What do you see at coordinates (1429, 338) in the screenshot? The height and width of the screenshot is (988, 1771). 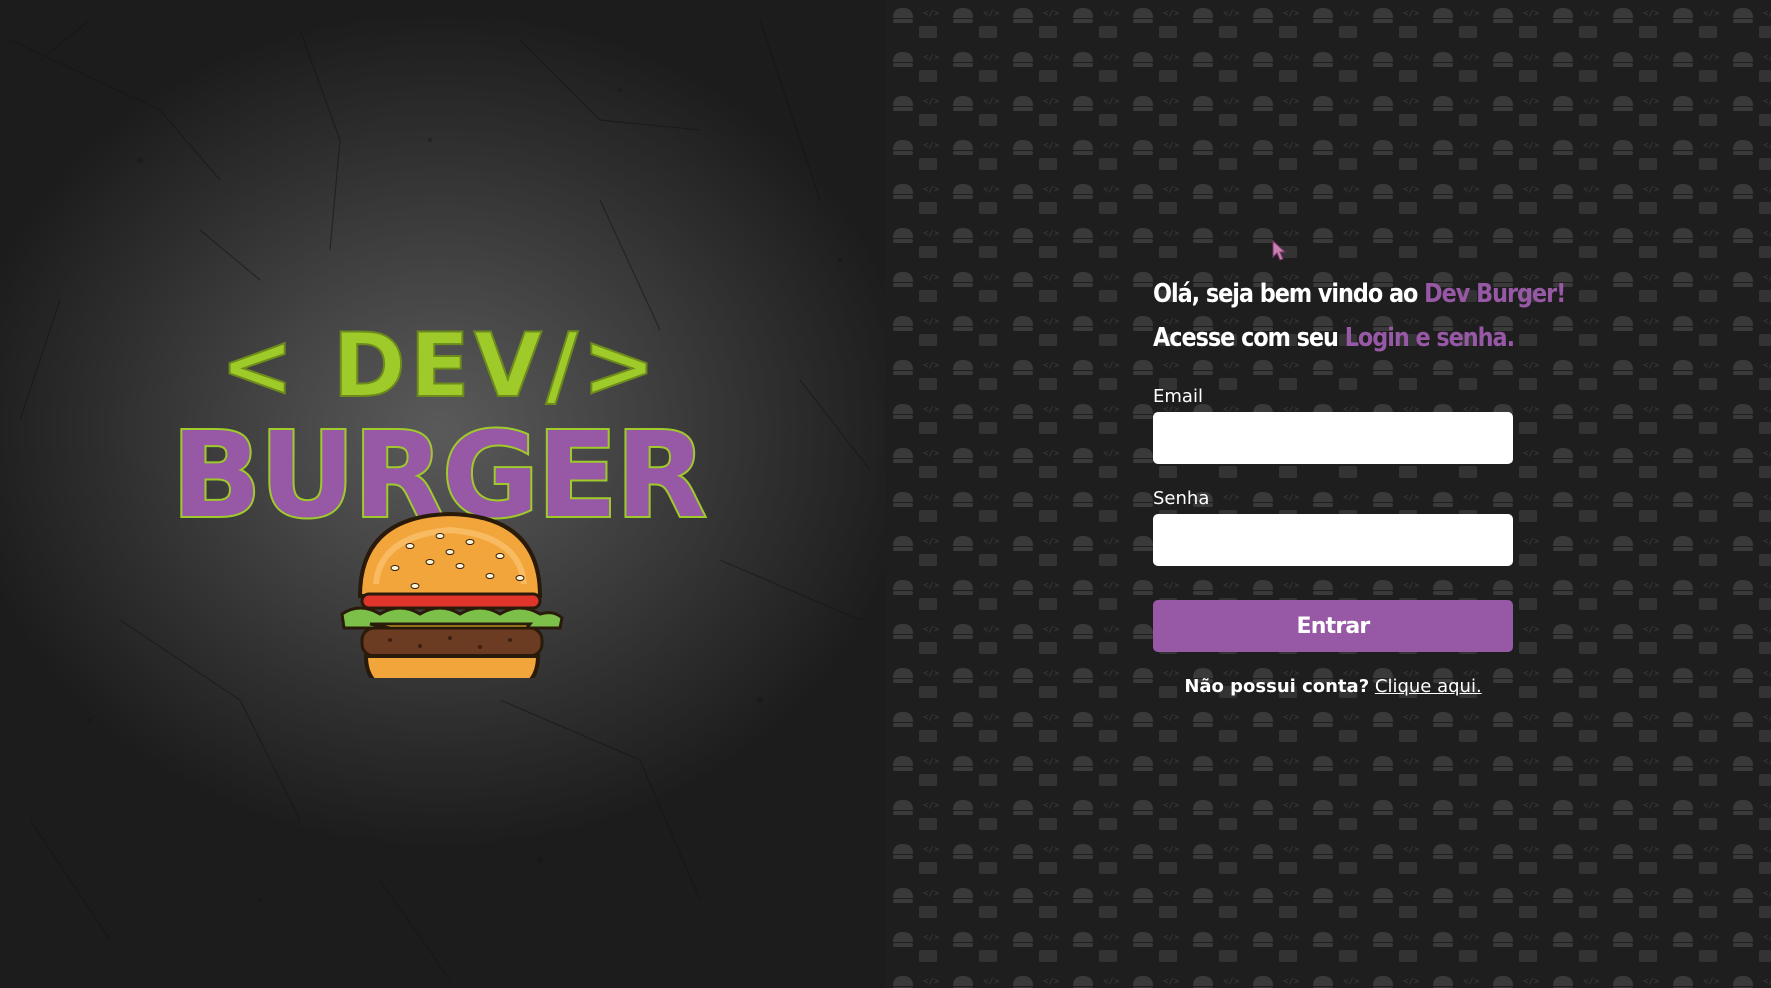 I see `welcome-login-accent: Login e senha.` at bounding box center [1429, 338].